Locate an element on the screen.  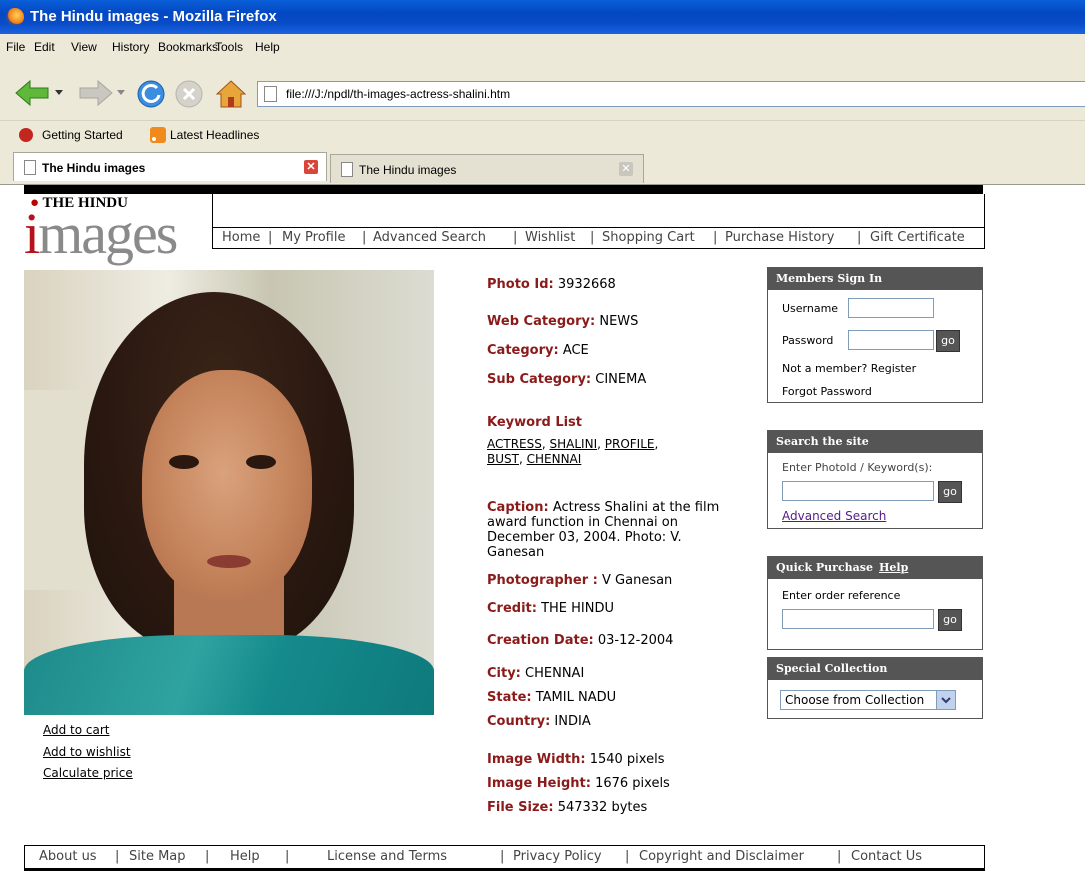
keyword-link: BUST is located at coordinates (503, 459).